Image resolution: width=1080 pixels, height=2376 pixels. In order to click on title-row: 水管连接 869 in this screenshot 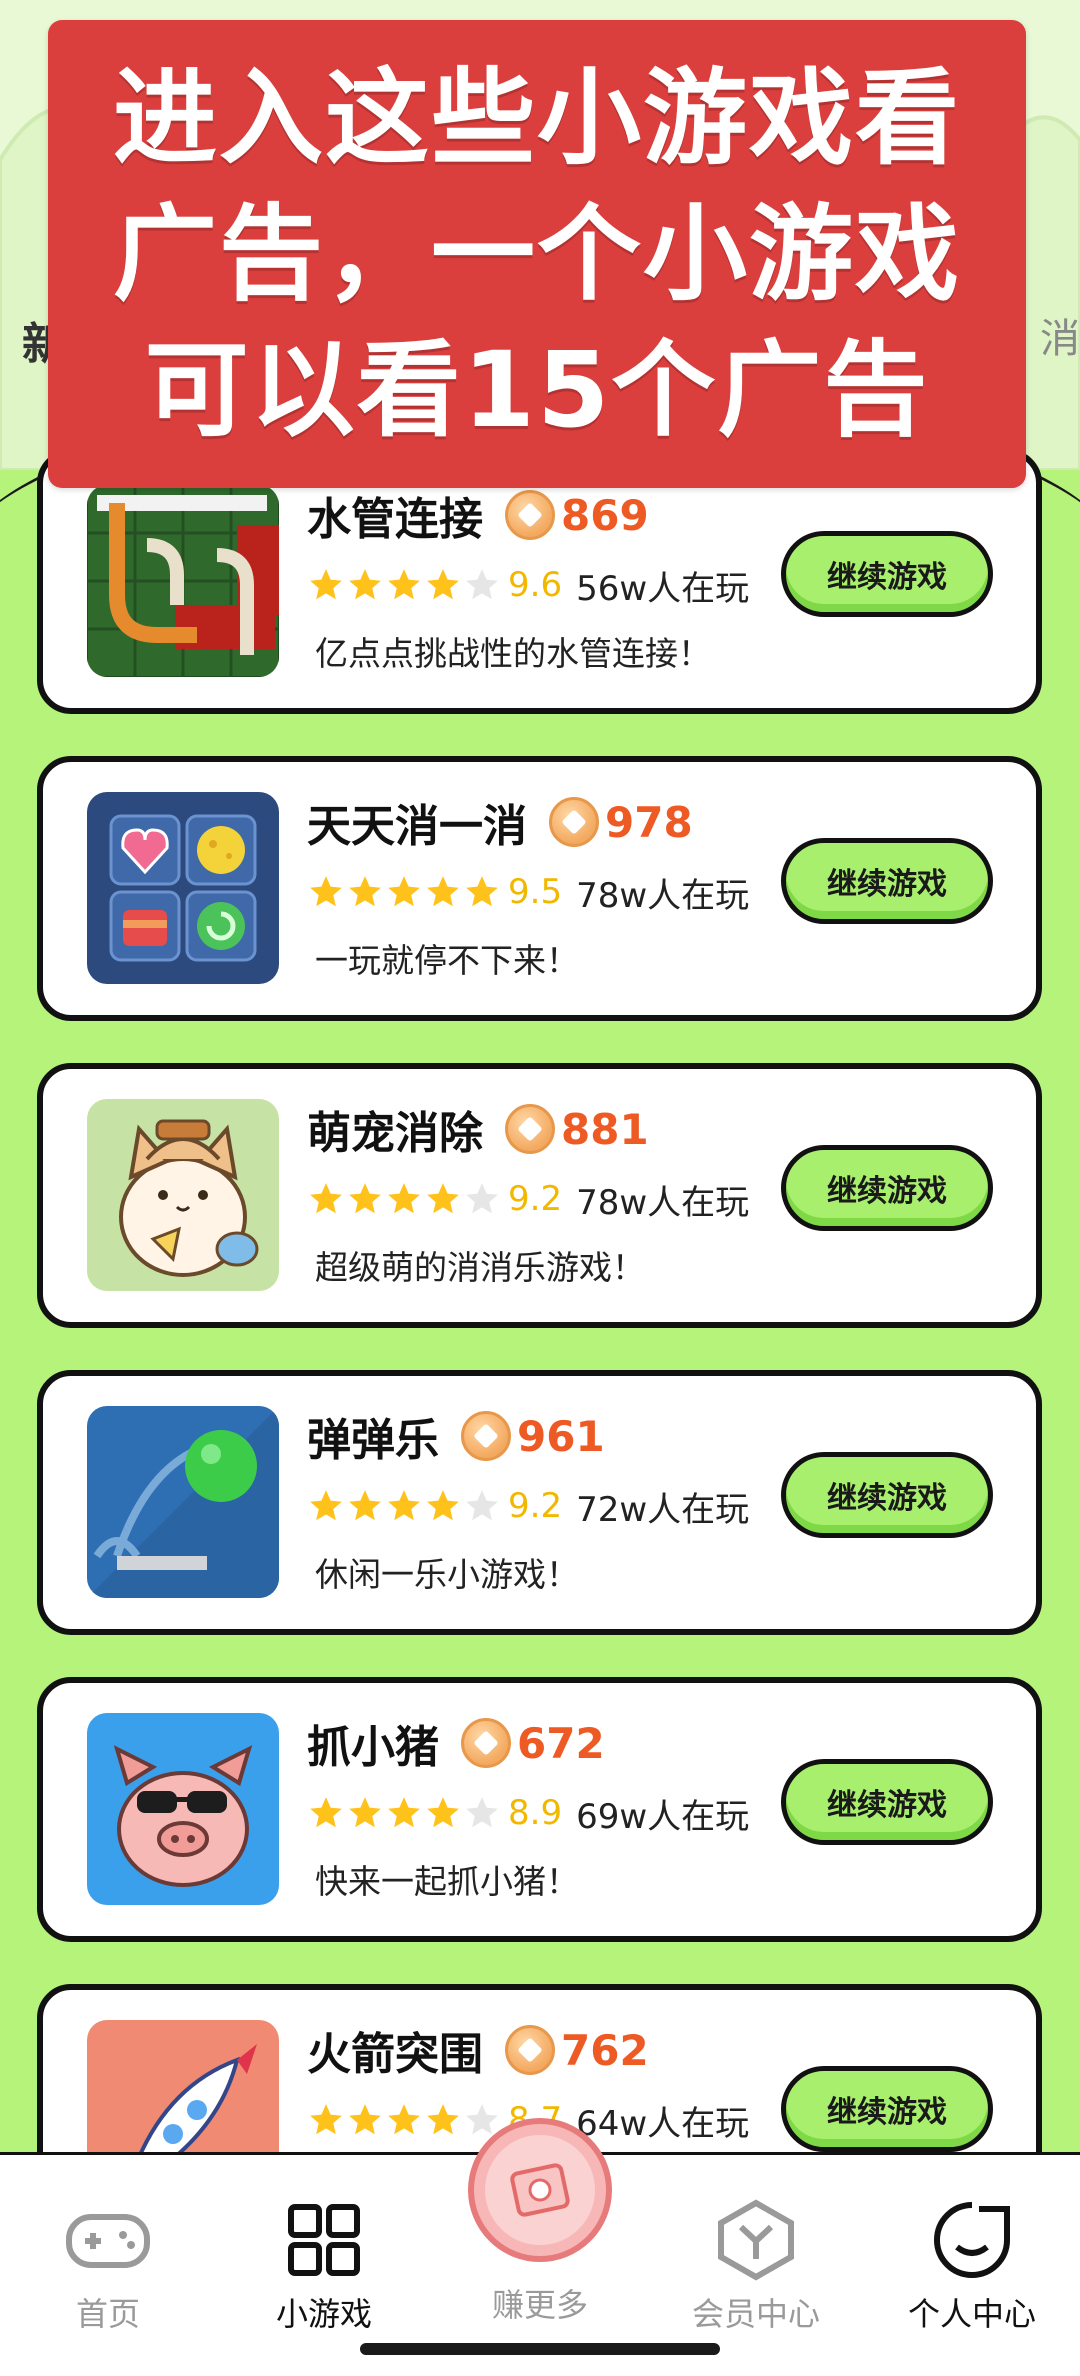, I will do `click(478, 515)`.